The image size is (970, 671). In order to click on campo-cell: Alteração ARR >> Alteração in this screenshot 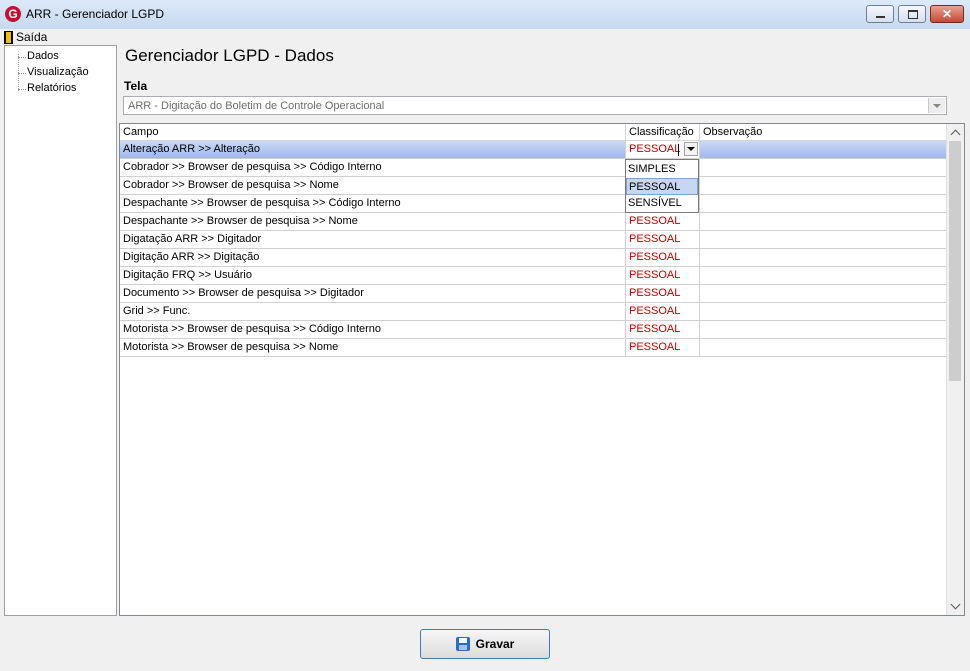, I will do `click(373, 150)`.